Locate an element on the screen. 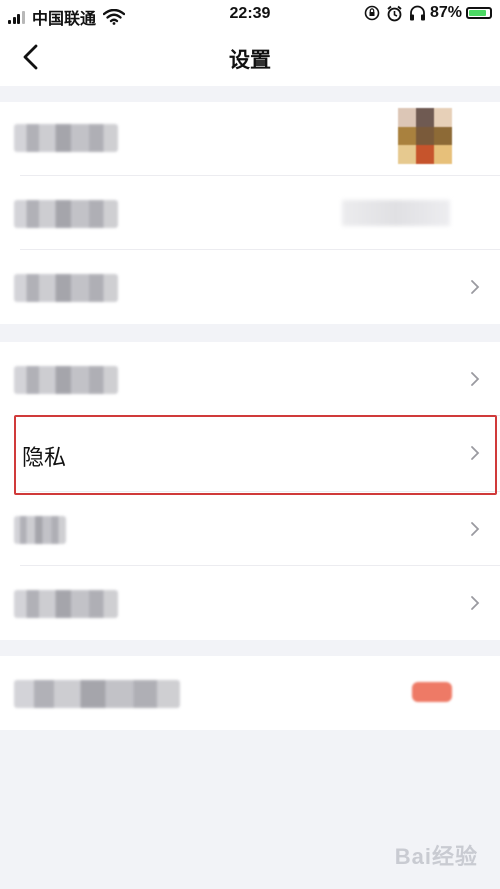  watermark: Bai经验 is located at coordinates (436, 856).